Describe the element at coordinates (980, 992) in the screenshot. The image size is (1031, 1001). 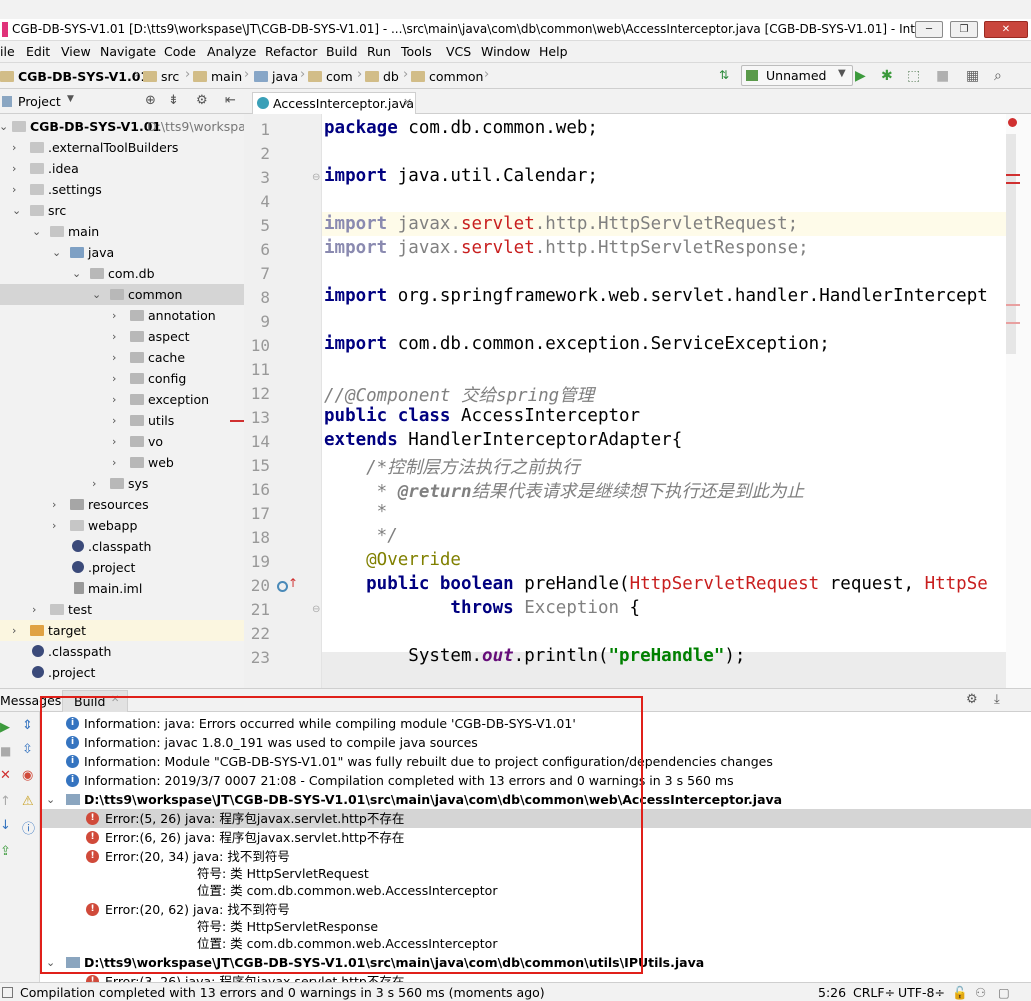
I see `inspector-icon: ⚇` at that location.